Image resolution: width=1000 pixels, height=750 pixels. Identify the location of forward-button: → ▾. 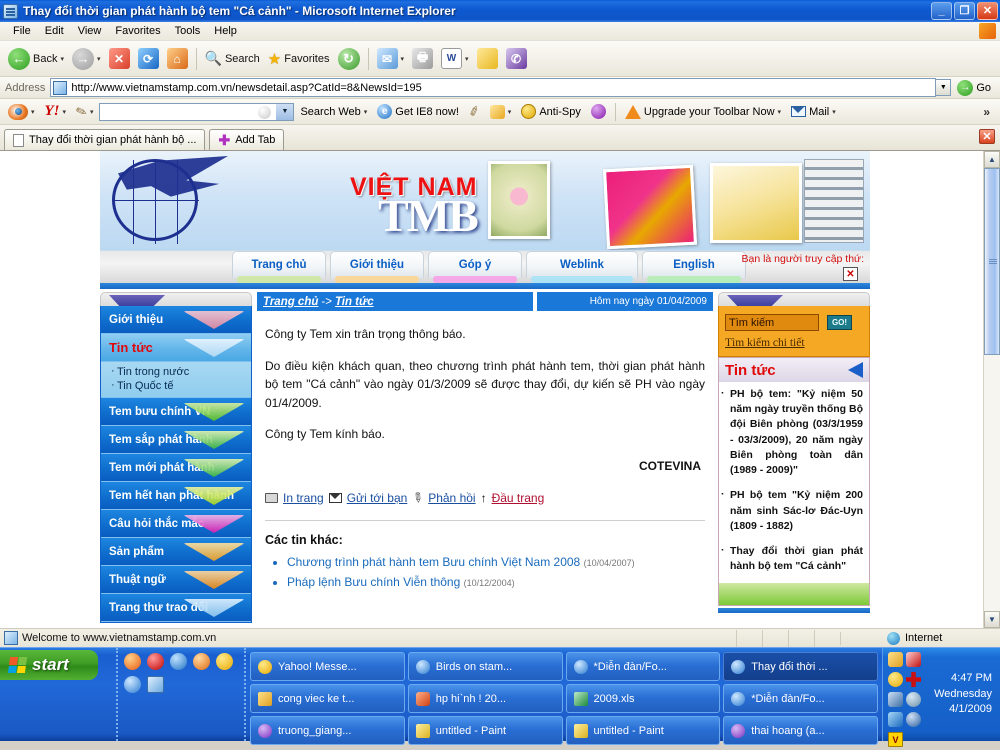
(86, 59).